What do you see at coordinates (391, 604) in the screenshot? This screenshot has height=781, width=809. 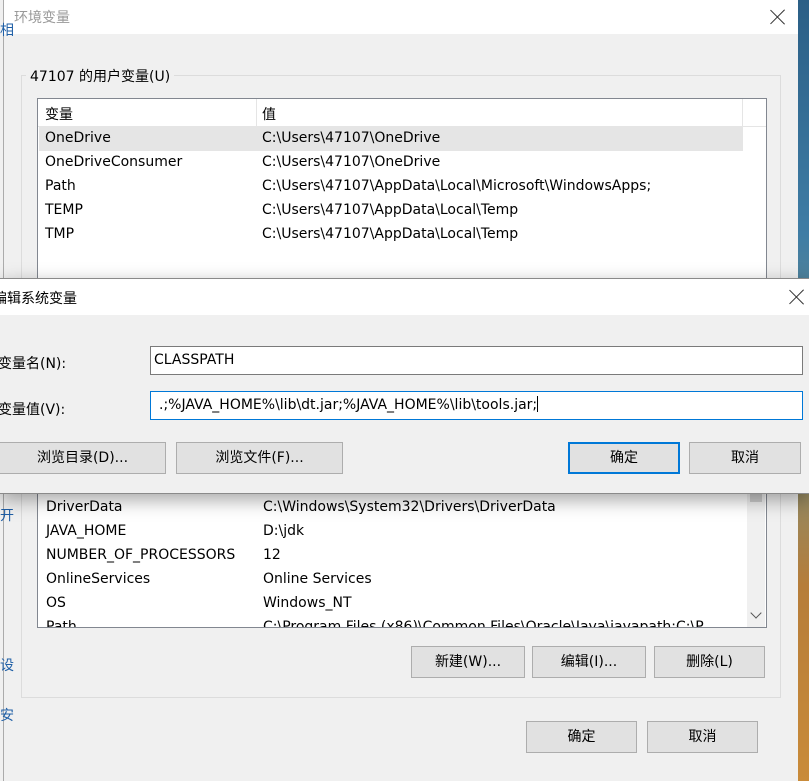 I see `table-row: OS Windows_NT` at bounding box center [391, 604].